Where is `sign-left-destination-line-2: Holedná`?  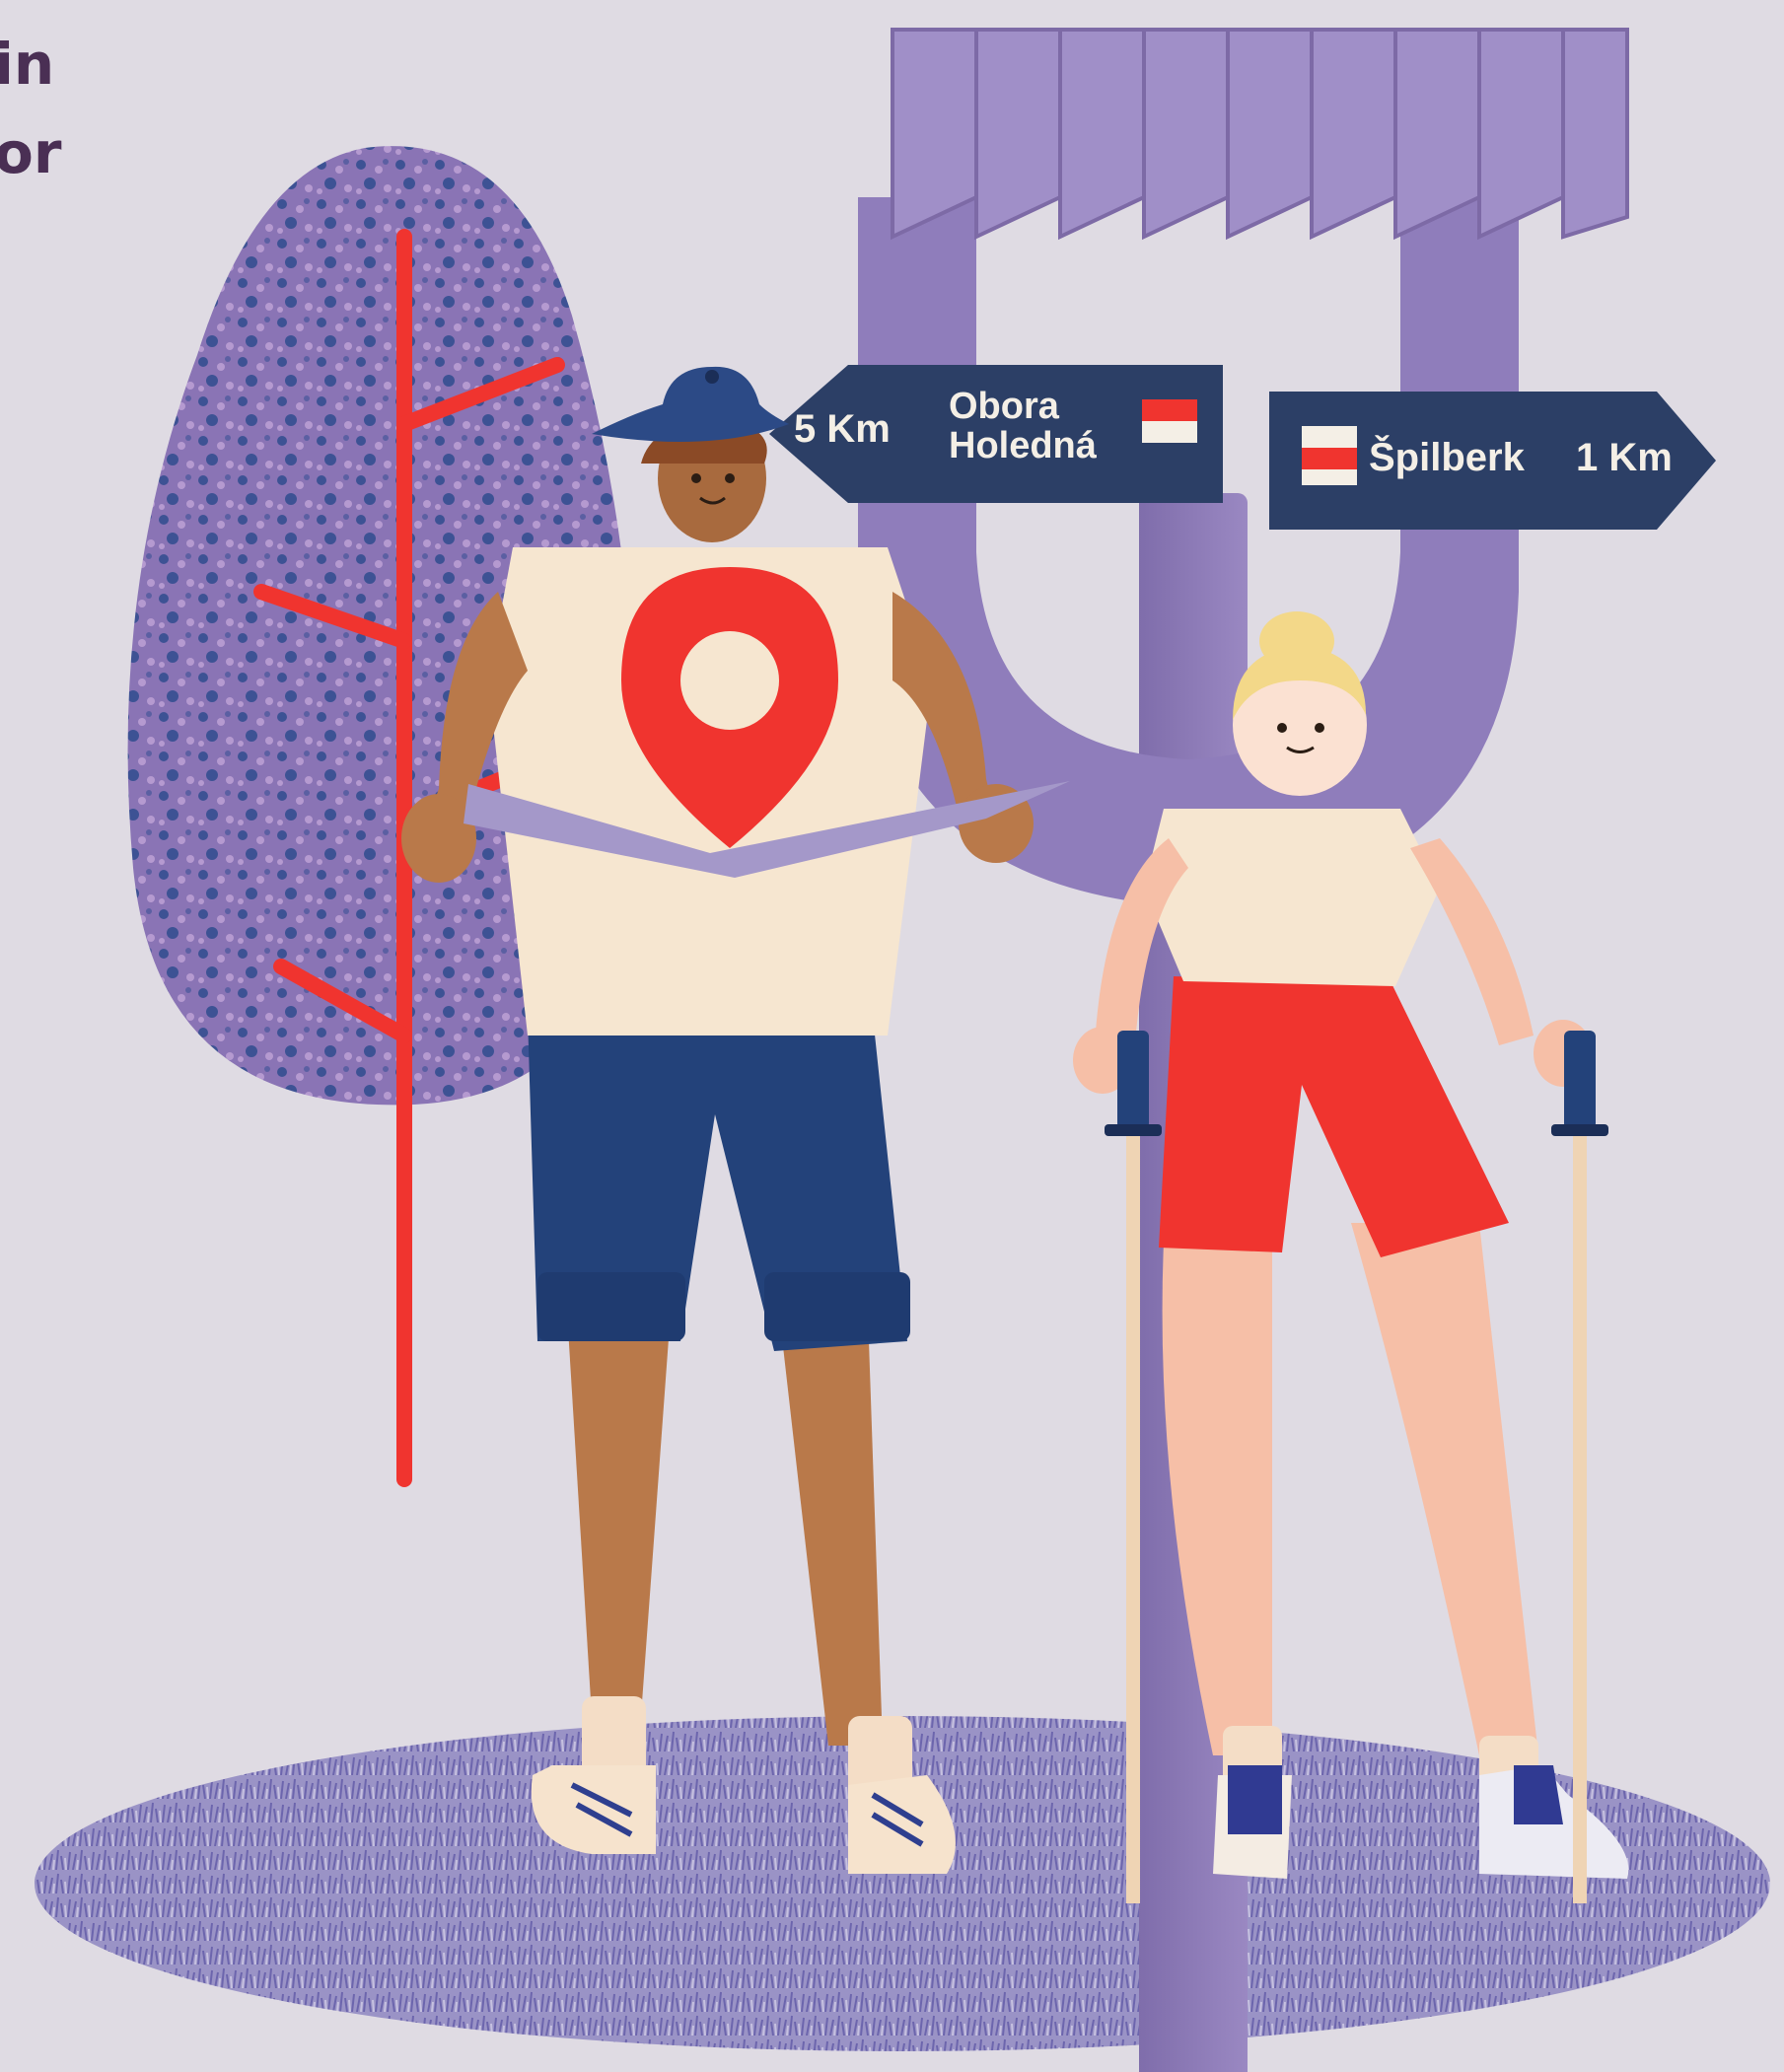 sign-left-destination-line-2: Holedná is located at coordinates (1023, 445).